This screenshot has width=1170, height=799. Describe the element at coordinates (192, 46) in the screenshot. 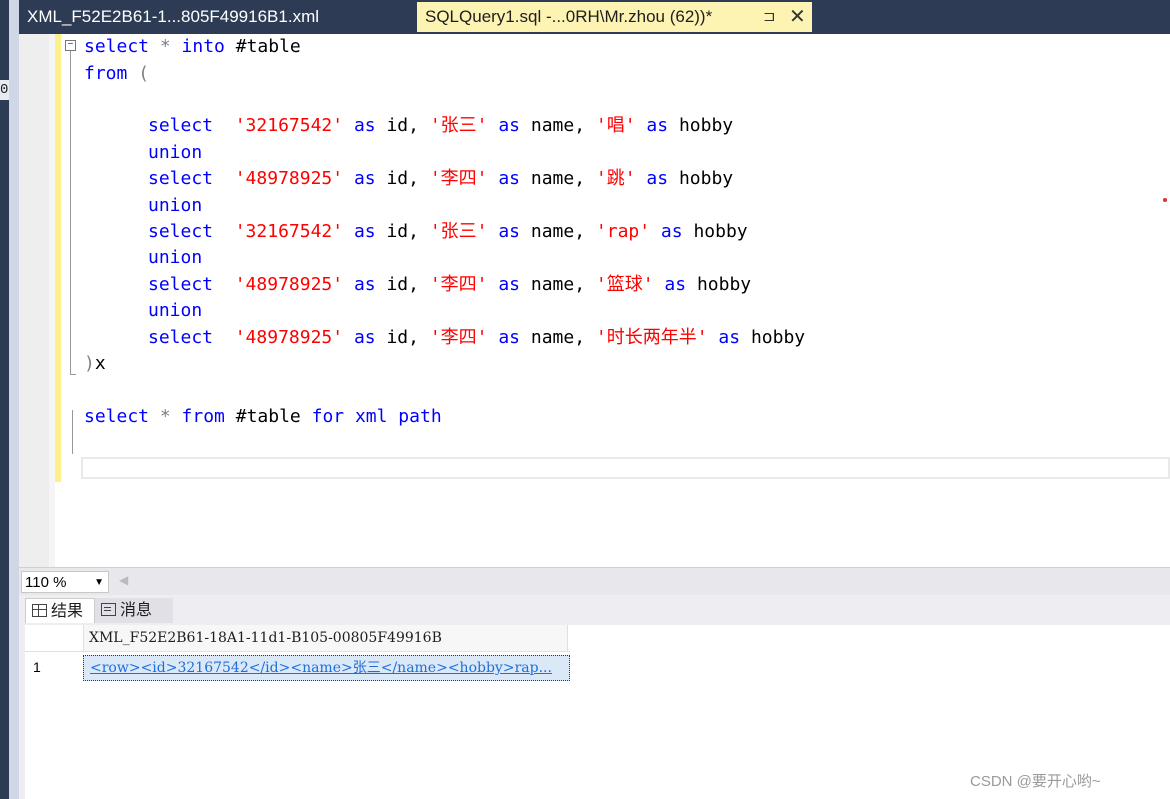

I see `code-line-1: select * into #table` at that location.